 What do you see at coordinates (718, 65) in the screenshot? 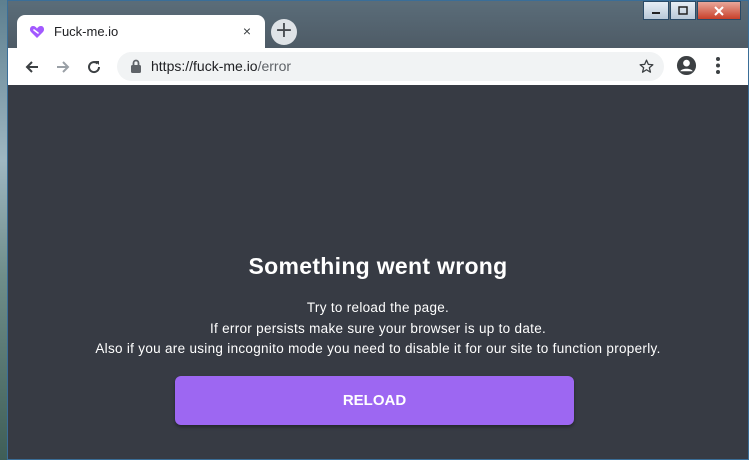
I see `kebab-menu-icon` at bounding box center [718, 65].